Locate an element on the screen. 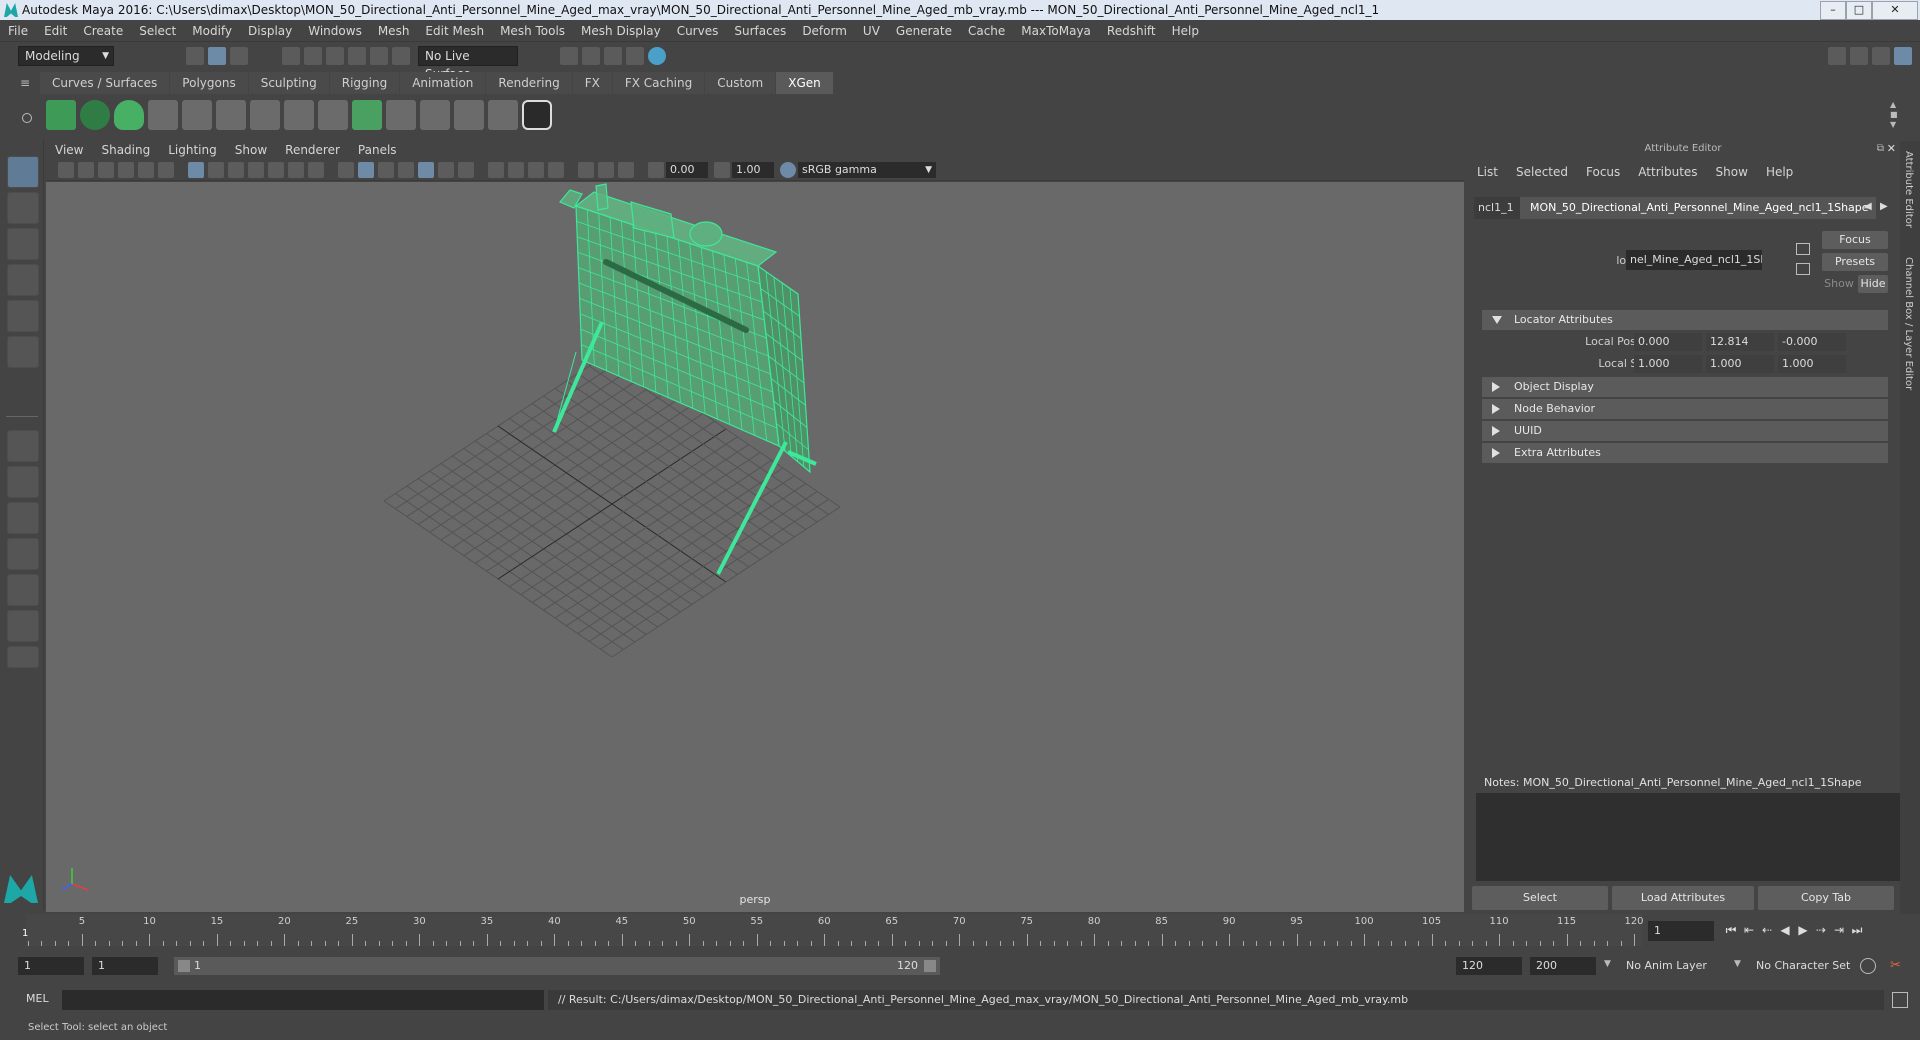  use-default-lights-icon is located at coordinates (426, 169).